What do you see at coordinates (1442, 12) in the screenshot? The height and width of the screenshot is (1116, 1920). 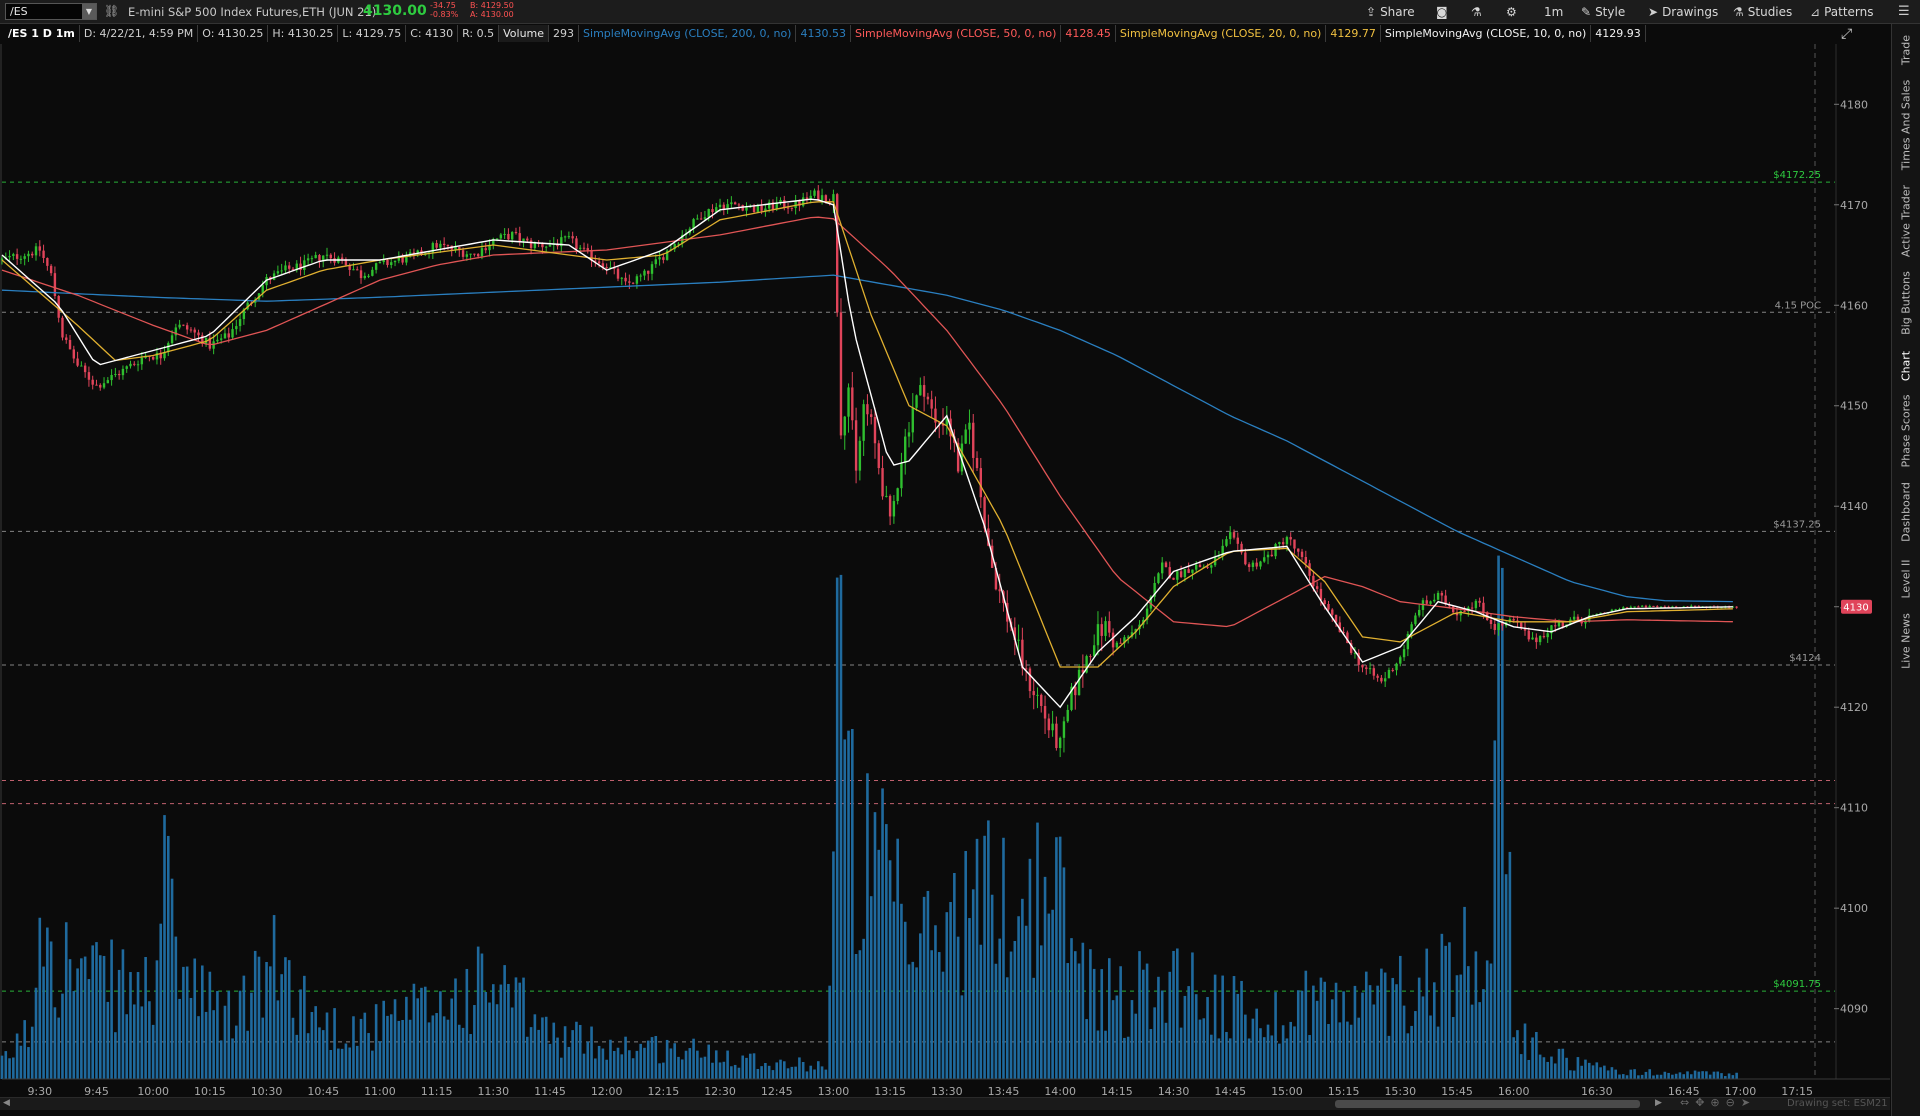 I see `camera-button: ◙` at bounding box center [1442, 12].